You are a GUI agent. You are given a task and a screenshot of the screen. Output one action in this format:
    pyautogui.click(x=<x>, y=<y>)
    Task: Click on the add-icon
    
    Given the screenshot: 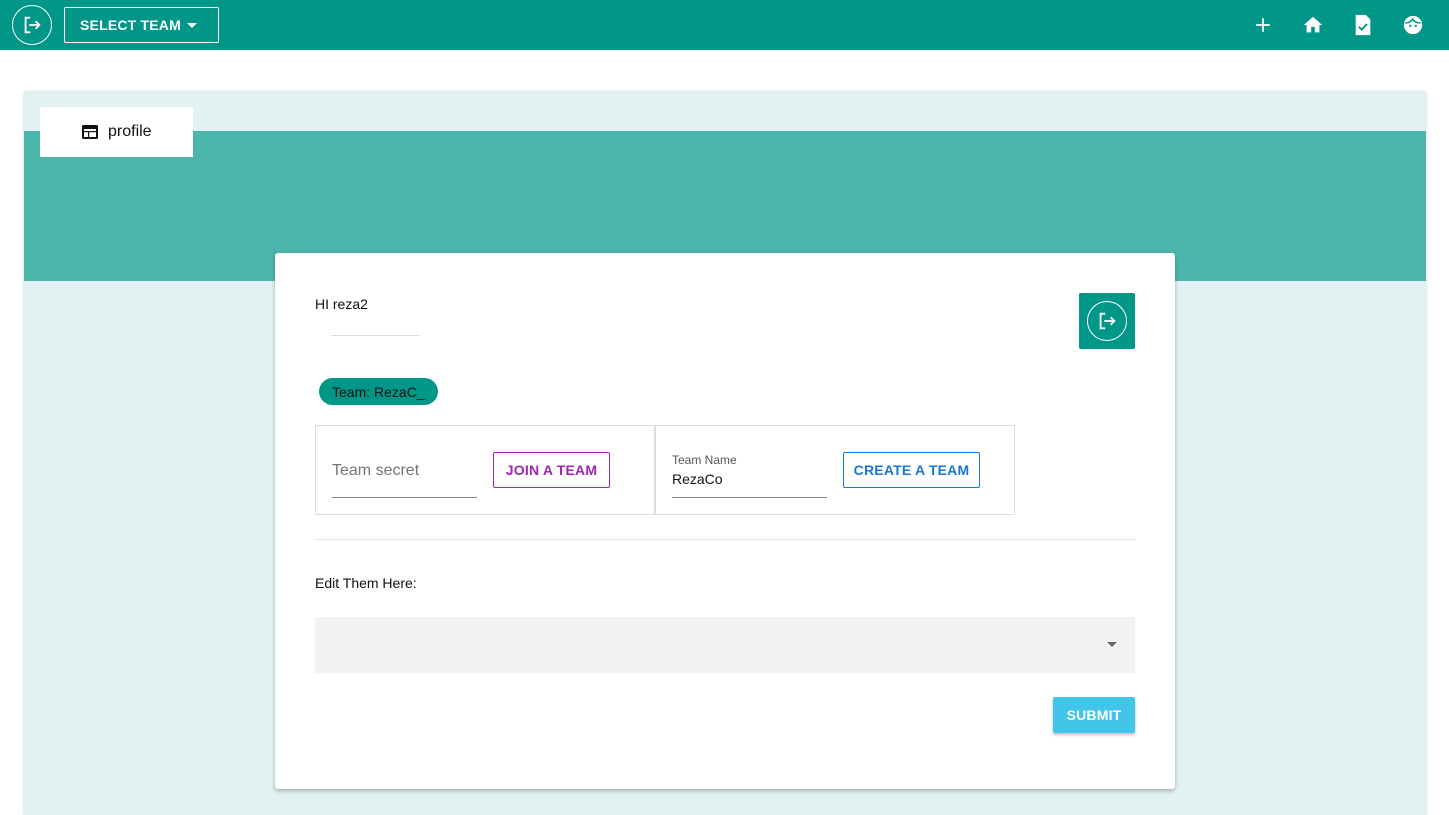 What is the action you would take?
    pyautogui.click(x=1263, y=25)
    